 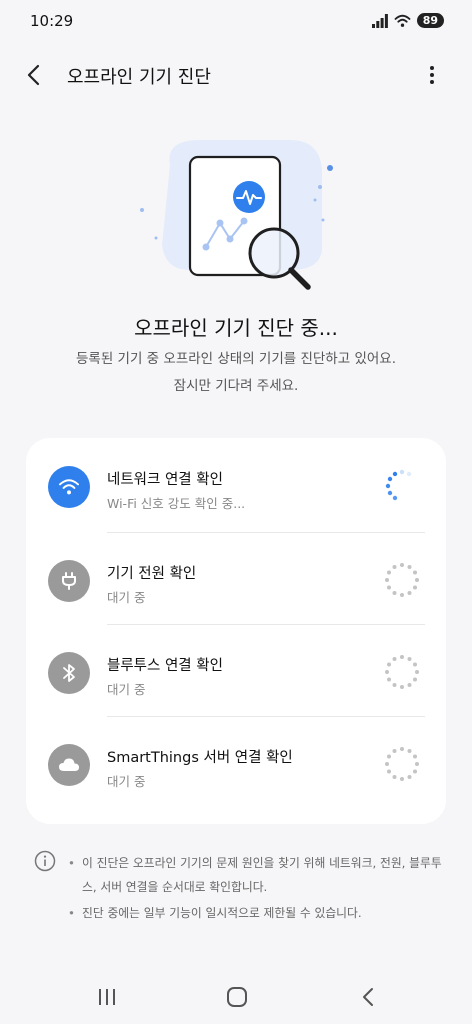 I want to click on recent-apps-button, so click(x=107, y=997).